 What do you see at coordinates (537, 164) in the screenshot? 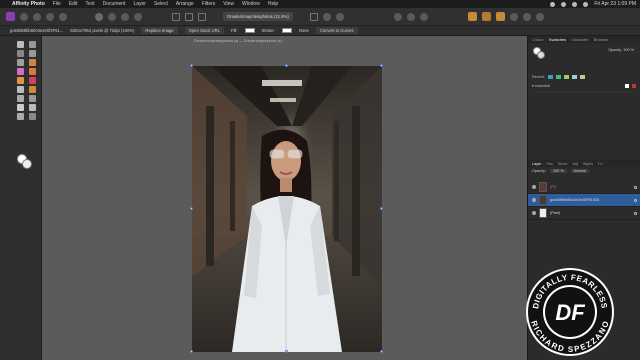
I see `tab-layers: Layer` at bounding box center [537, 164].